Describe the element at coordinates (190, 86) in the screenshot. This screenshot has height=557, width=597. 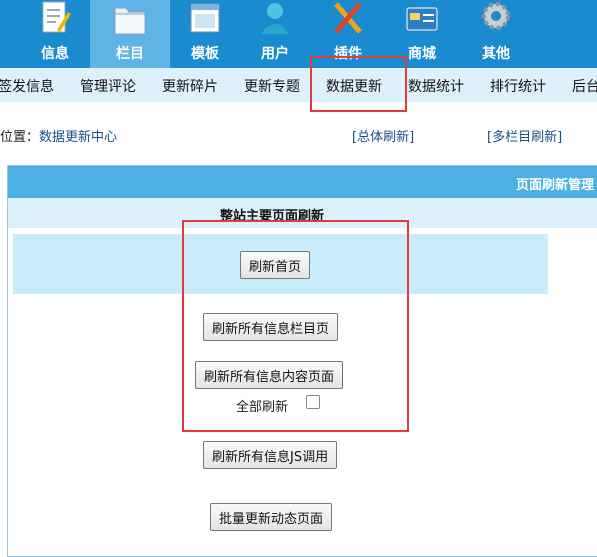
I see `submenu-item: 更新碎片` at that location.